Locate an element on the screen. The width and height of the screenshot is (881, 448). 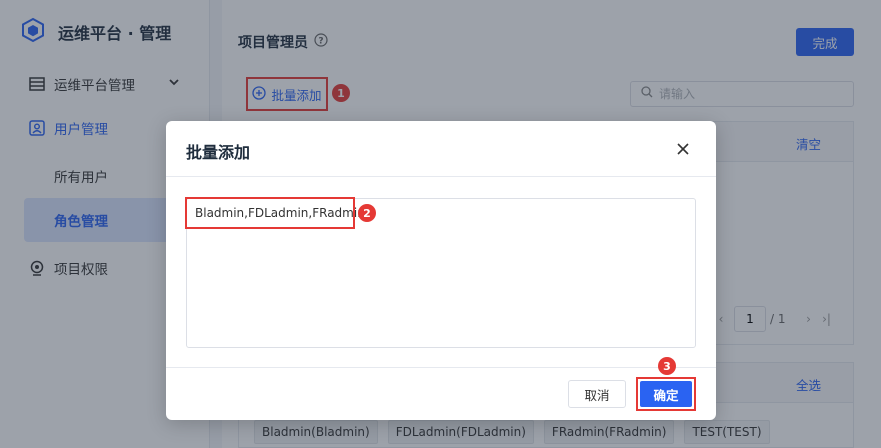
confirm-highlight: 确定 is located at coordinates (666, 394).